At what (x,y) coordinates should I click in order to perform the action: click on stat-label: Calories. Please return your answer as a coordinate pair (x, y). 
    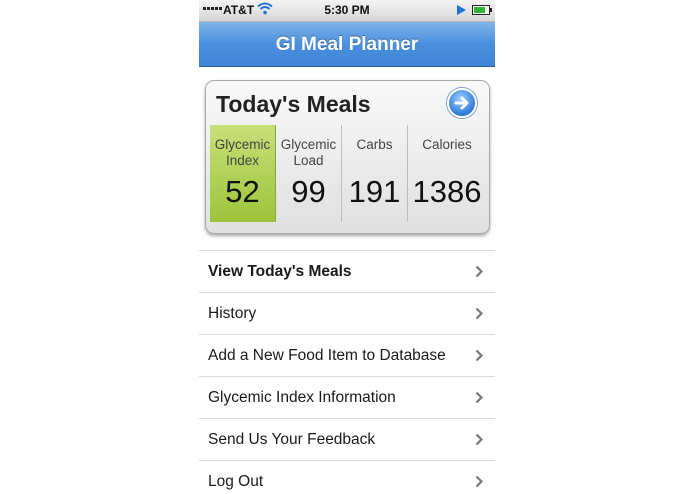
    Looking at the image, I should click on (447, 144).